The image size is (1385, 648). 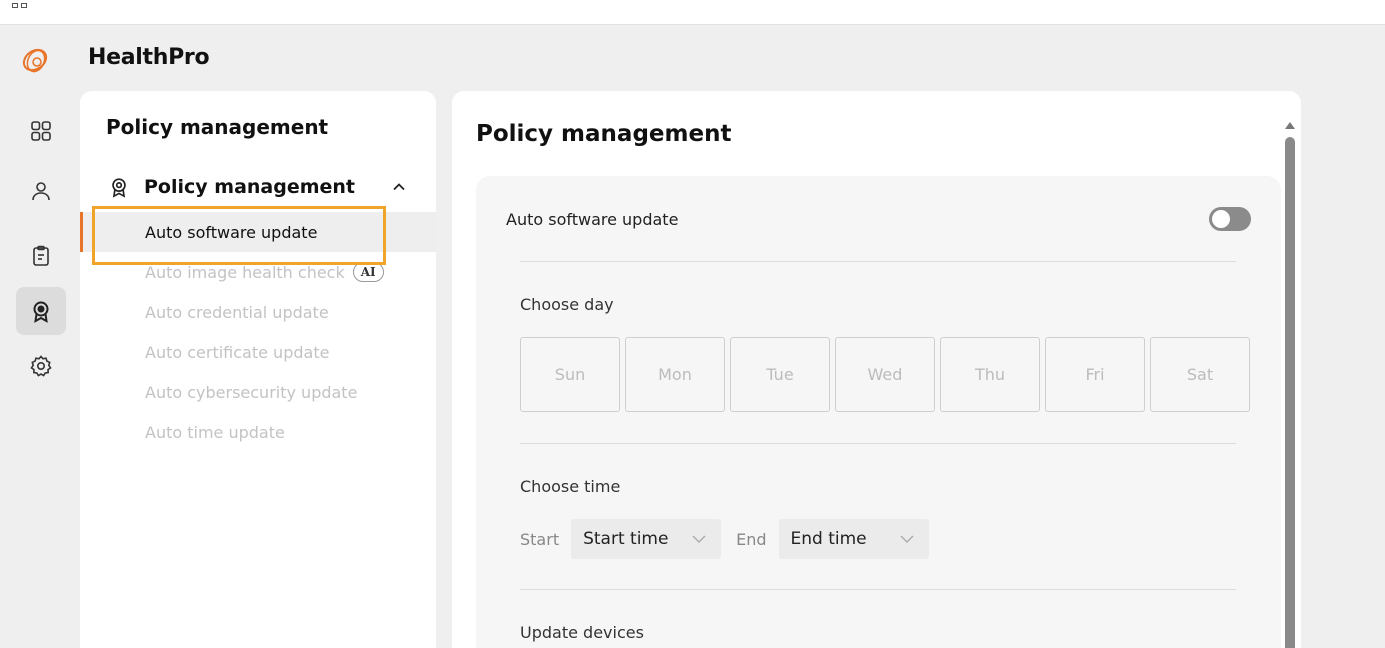 I want to click on healthpro-logo-icon, so click(x=35, y=60).